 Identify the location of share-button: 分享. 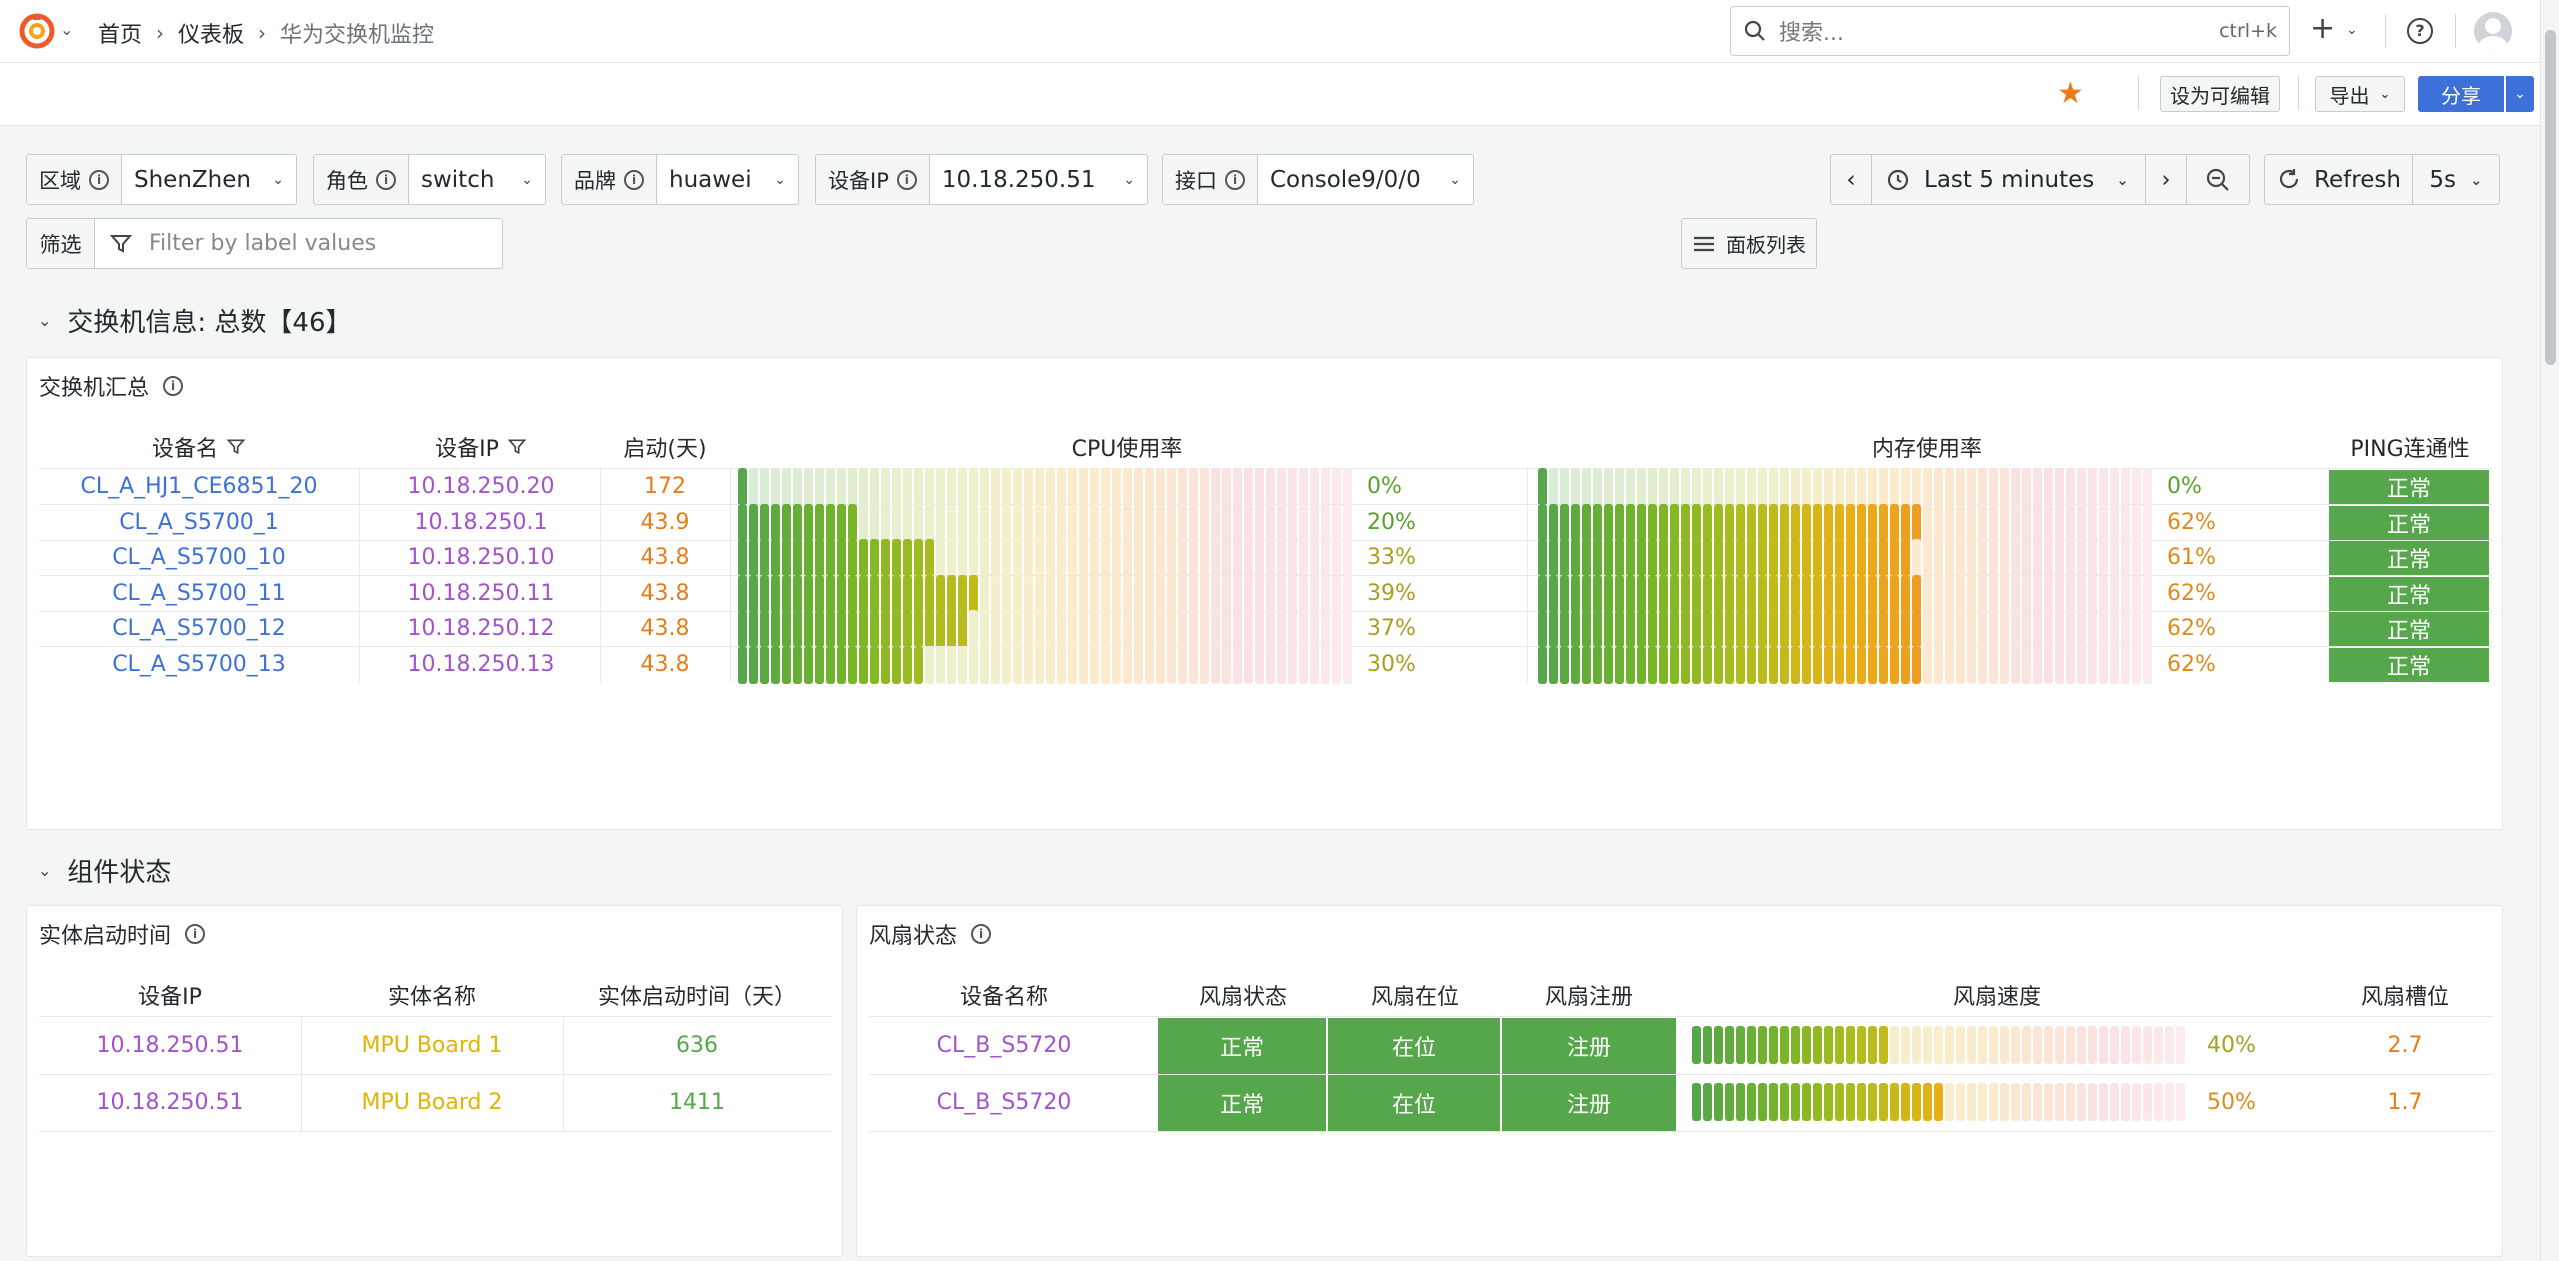
(2461, 94).